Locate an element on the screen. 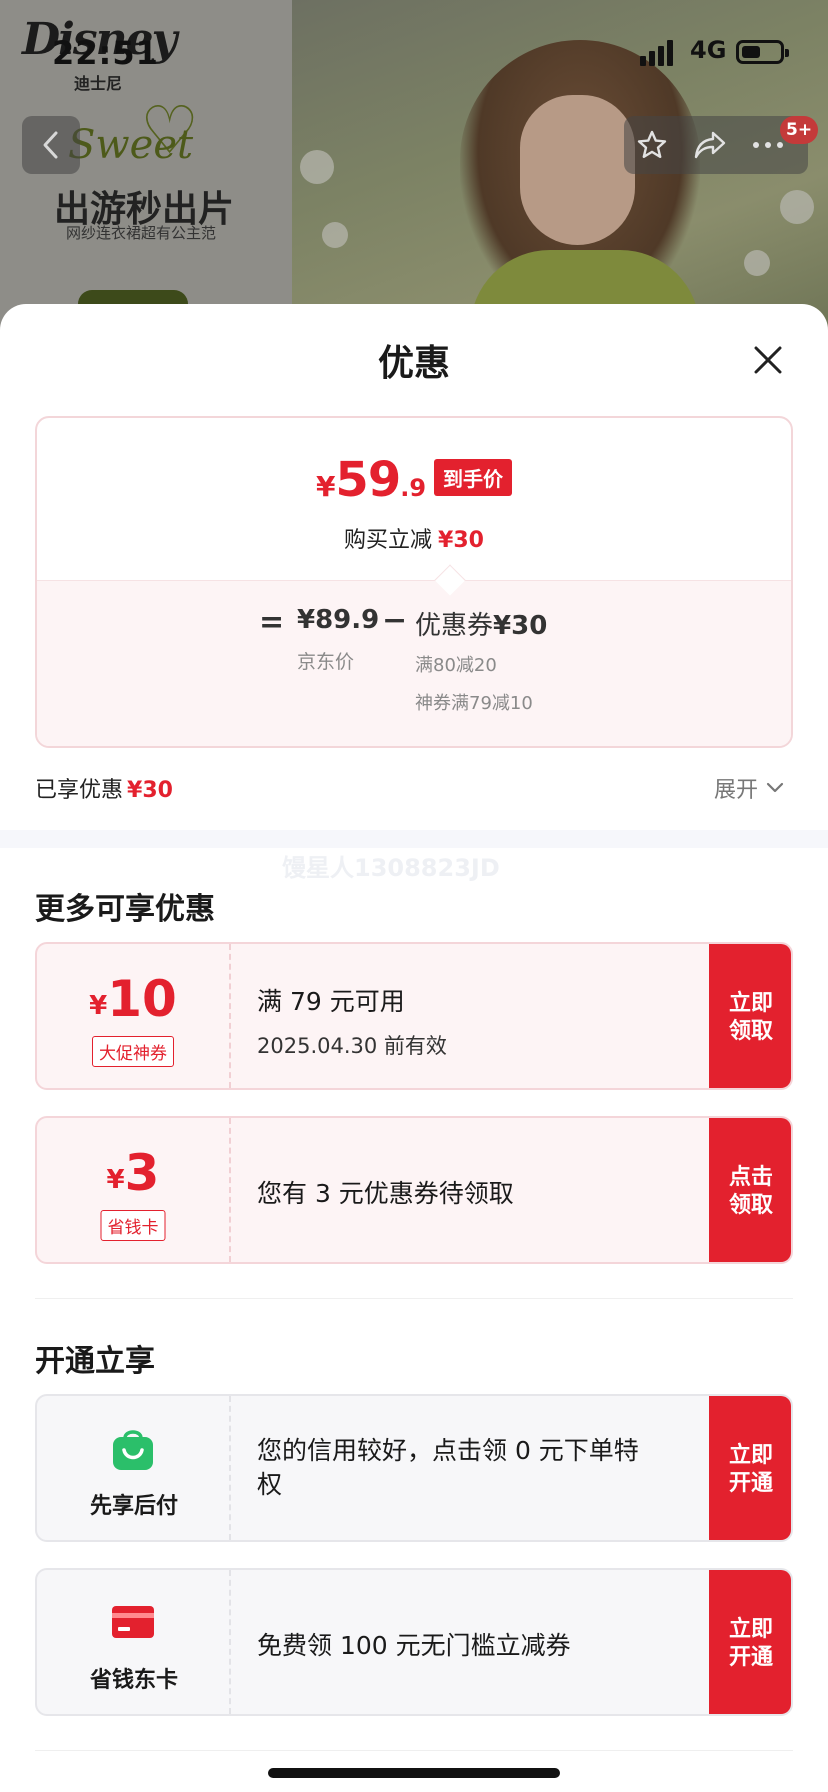 The width and height of the screenshot is (828, 1792). coupon-info: 满 79 元可用 2025.04.30 前有效 is located at coordinates (447, 1016).